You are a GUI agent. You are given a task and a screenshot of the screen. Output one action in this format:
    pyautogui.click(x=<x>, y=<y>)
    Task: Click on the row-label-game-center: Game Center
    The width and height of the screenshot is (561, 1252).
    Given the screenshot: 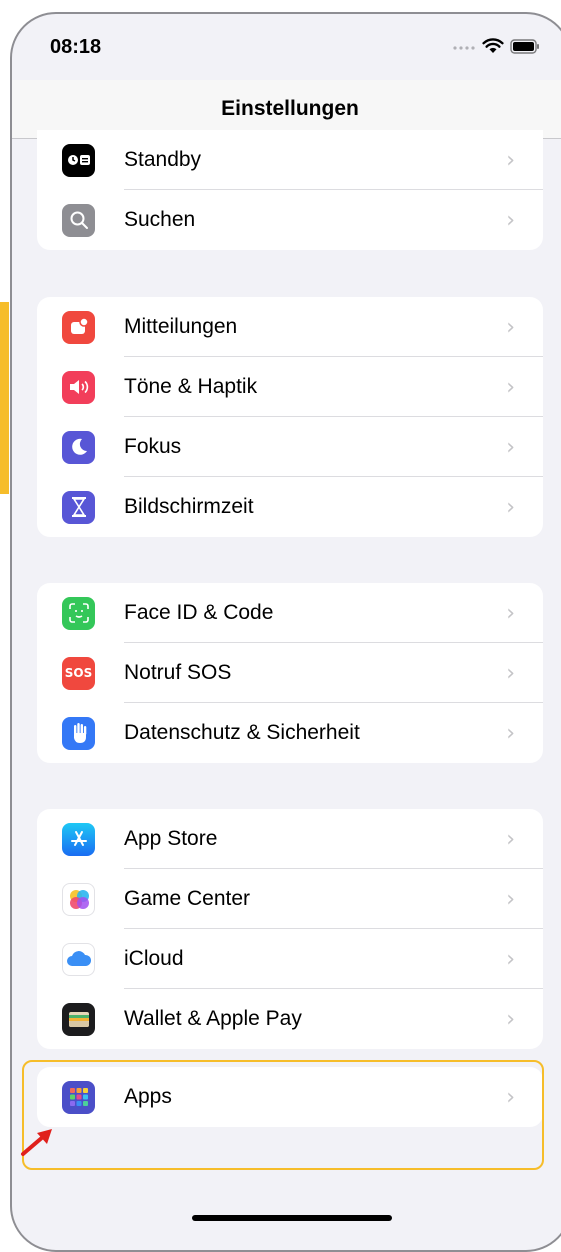 What is the action you would take?
    pyautogui.click(x=187, y=898)
    